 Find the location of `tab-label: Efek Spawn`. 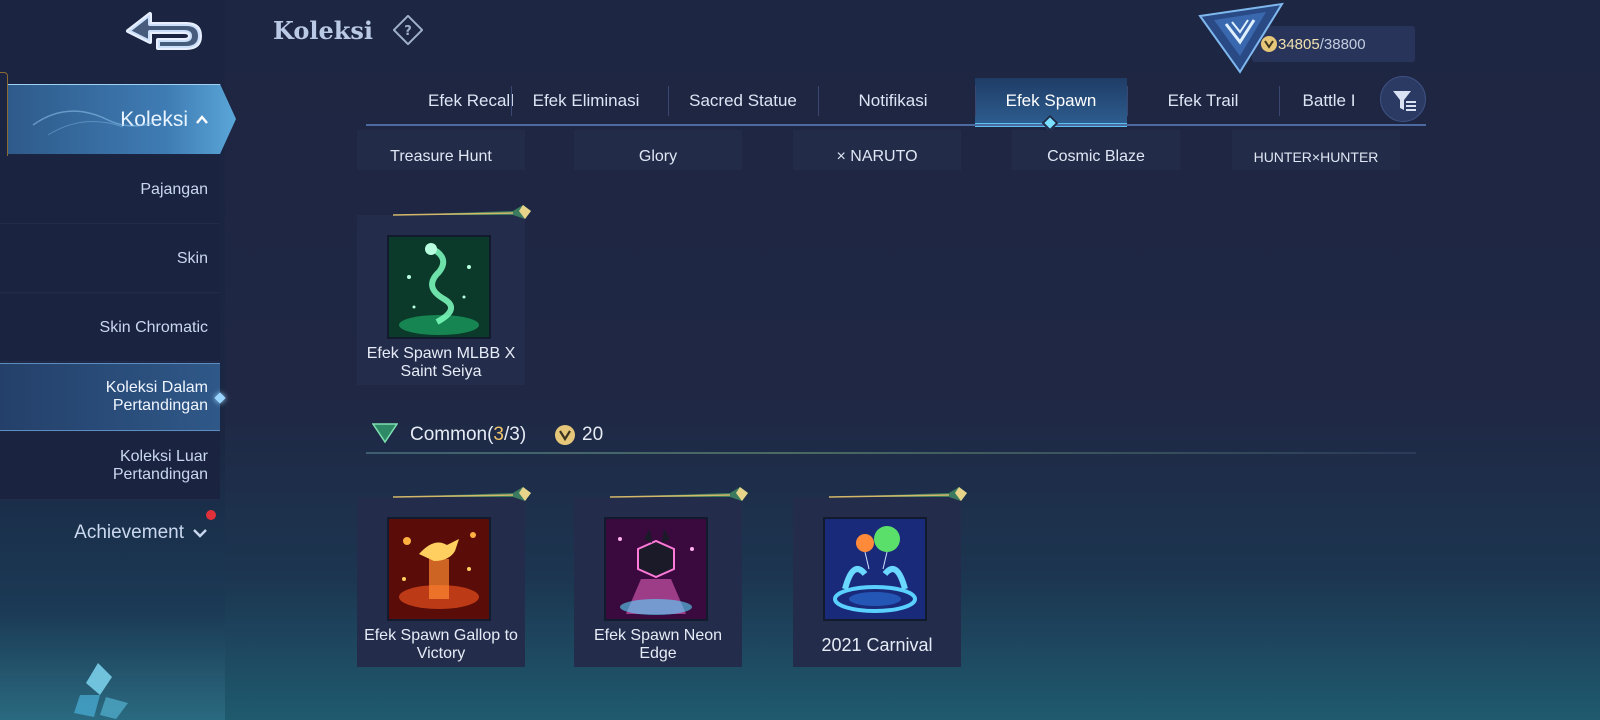

tab-label: Efek Spawn is located at coordinates (1051, 100).